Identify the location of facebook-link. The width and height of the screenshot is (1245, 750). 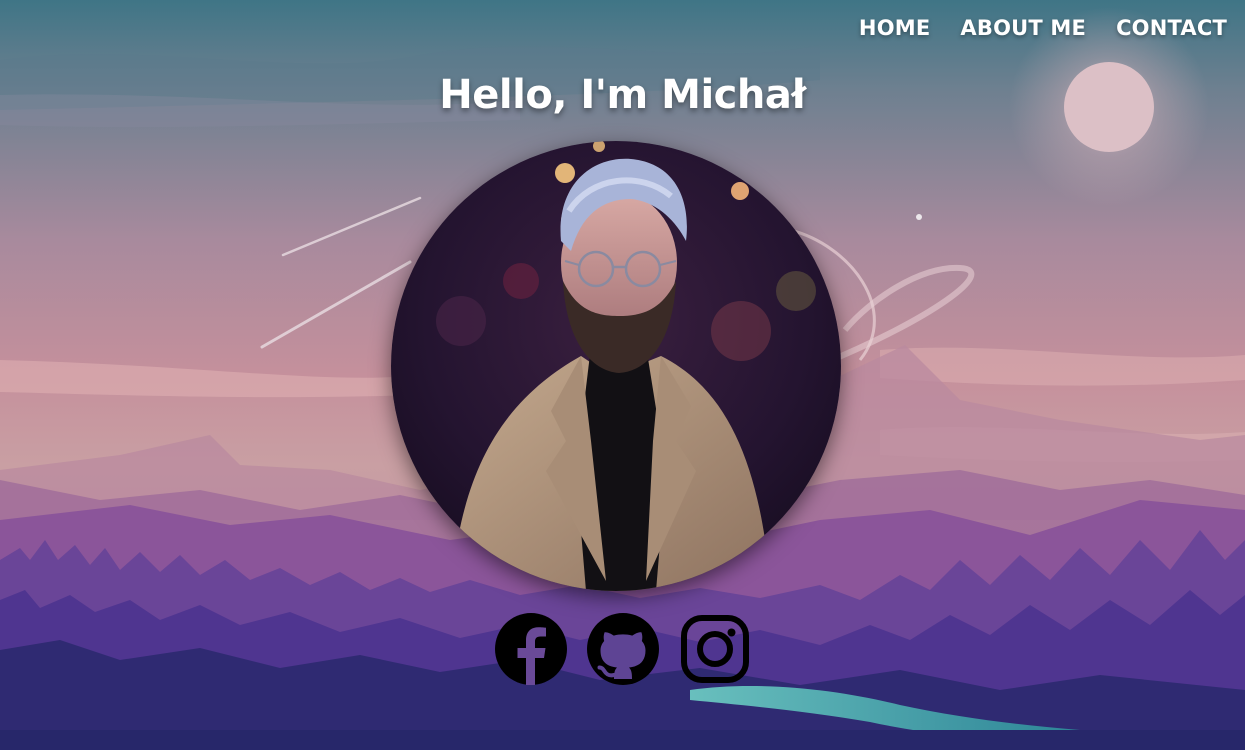
(530, 649).